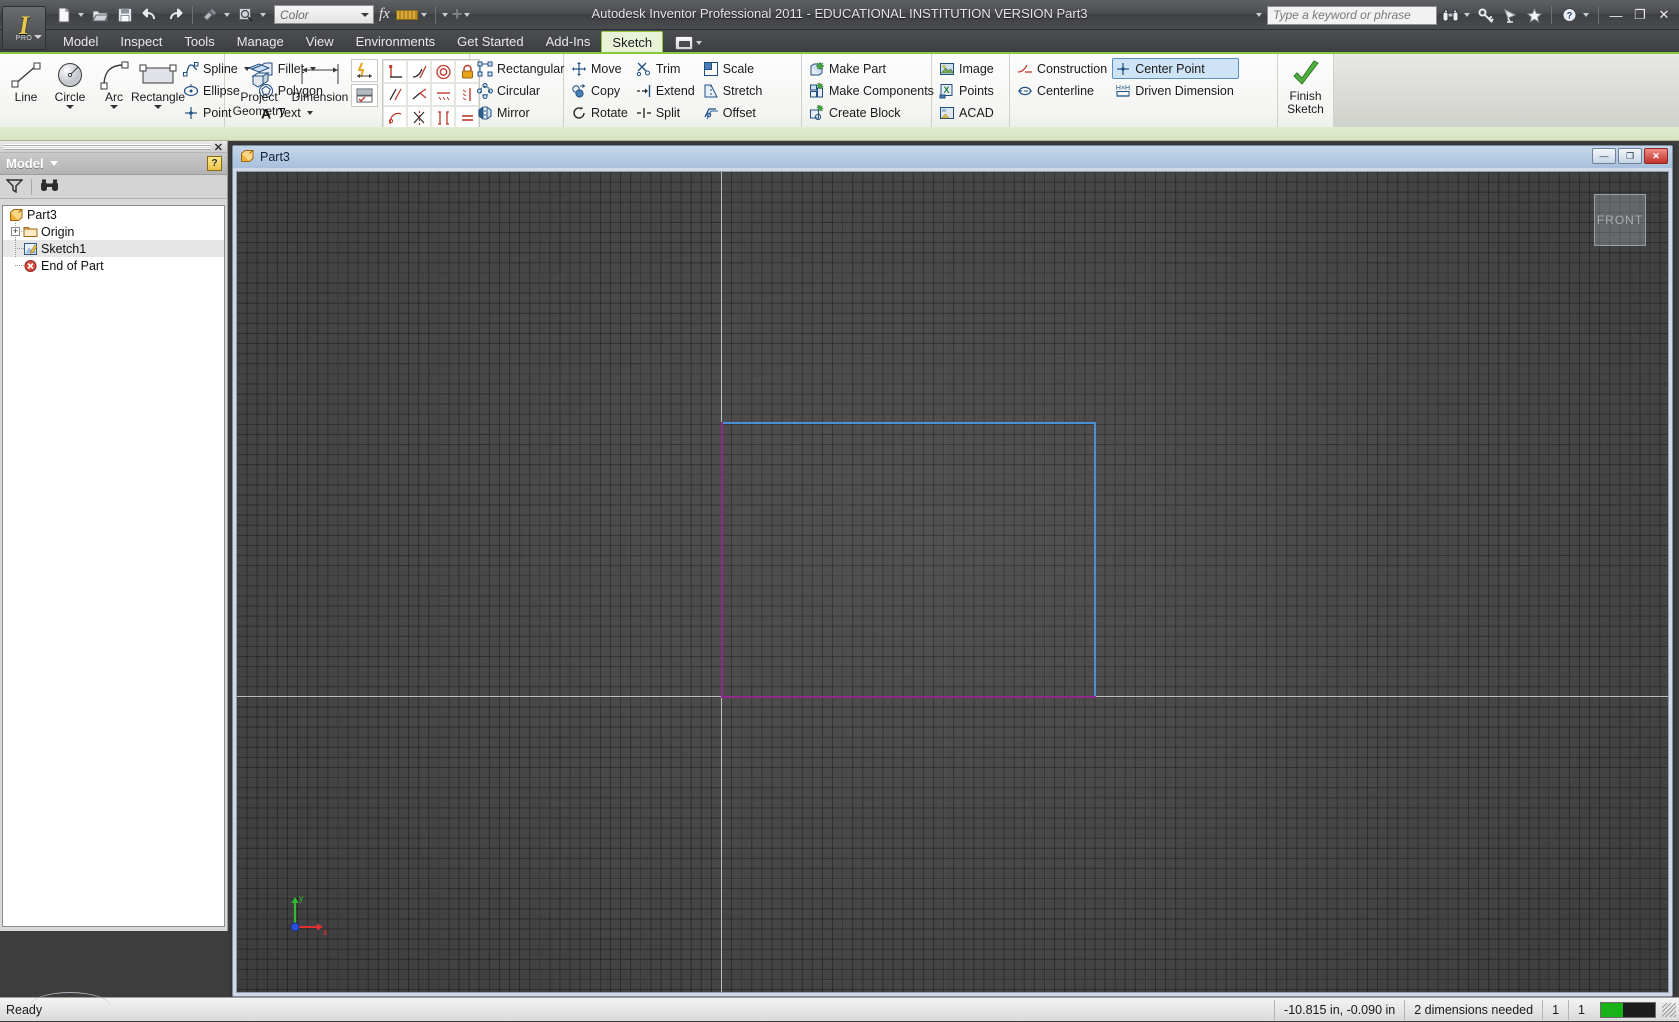 The width and height of the screenshot is (1679, 1022). Describe the element at coordinates (260, 41) in the screenshot. I see `tab-manage: Manage` at that location.